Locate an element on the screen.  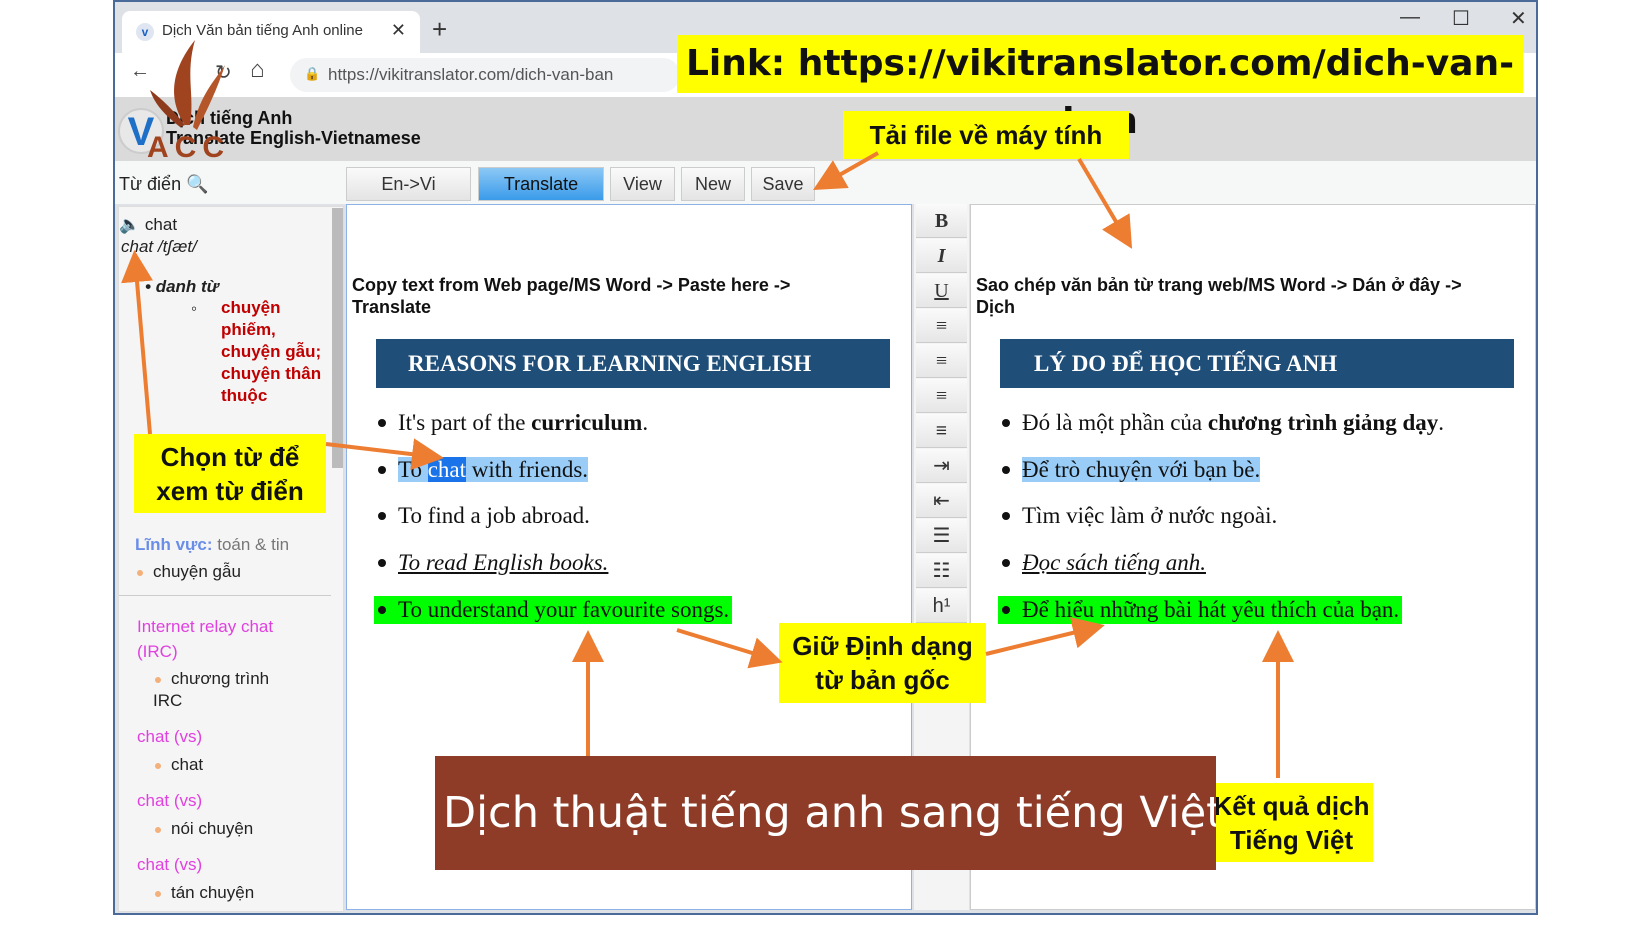
arrow-to-save is located at coordinates (846, 170).